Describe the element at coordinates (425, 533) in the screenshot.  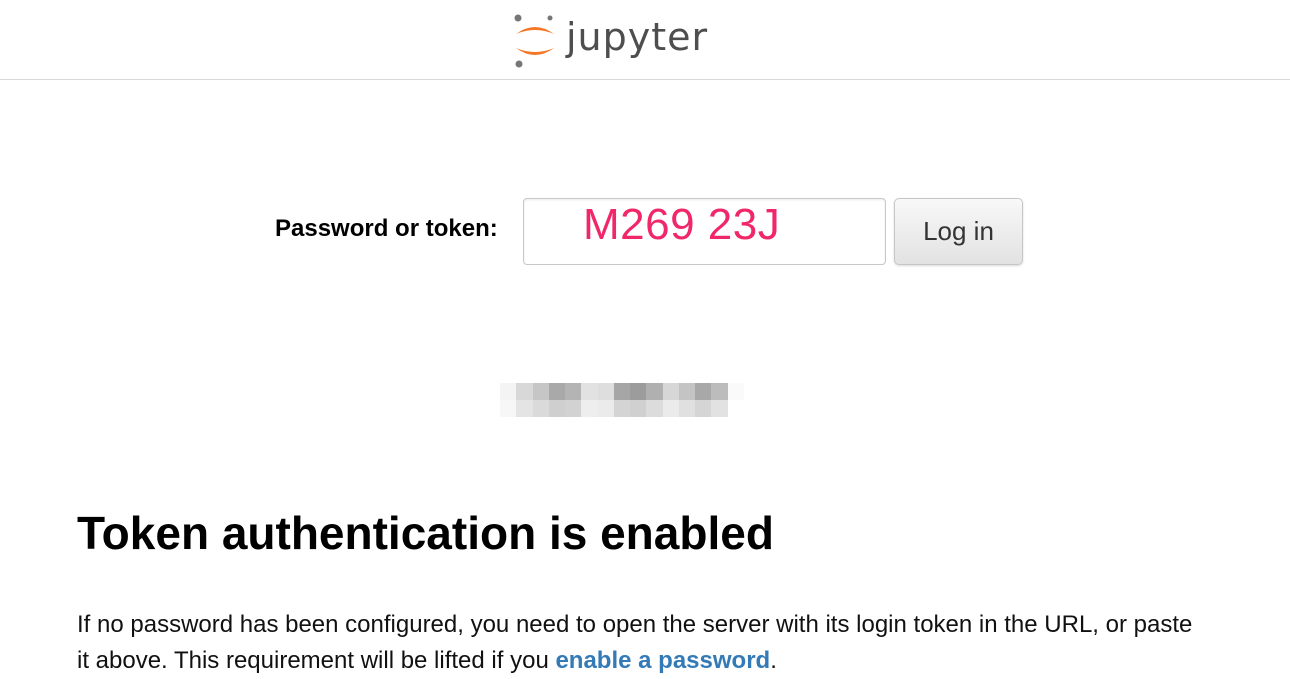
I see `page-title: Token authentication is enabled` at that location.